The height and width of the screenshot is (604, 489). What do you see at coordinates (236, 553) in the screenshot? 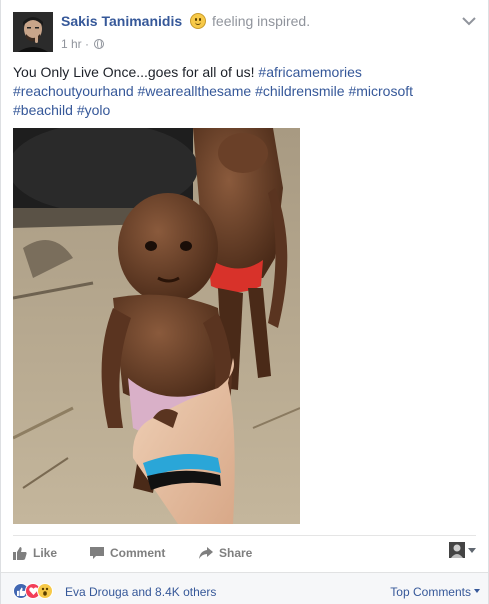
I see `share-label: Share` at bounding box center [236, 553].